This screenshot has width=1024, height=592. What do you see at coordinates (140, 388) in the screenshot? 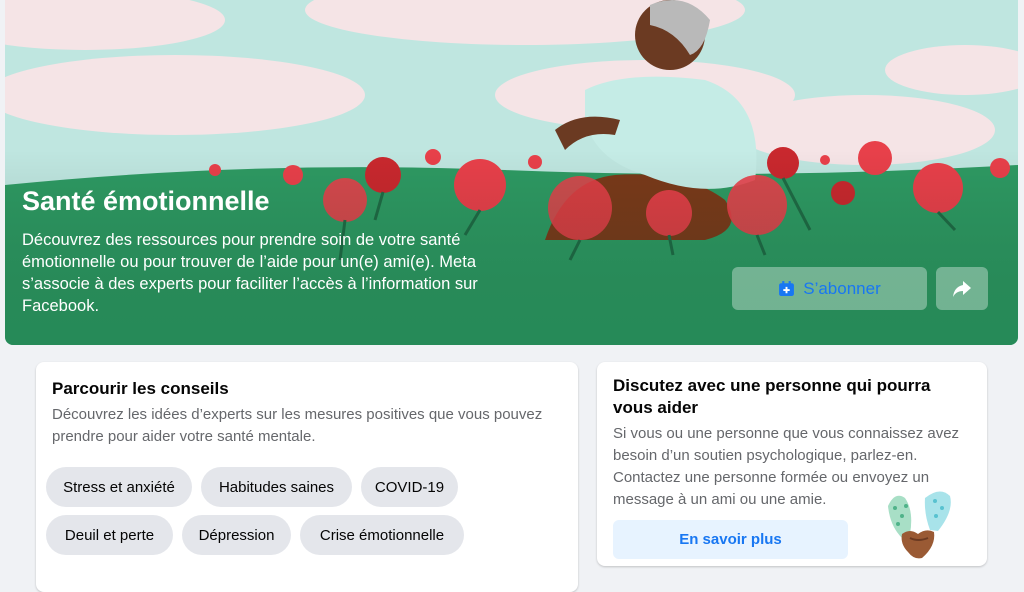
I see `browse-tips-title: Parcourir les conseils` at bounding box center [140, 388].